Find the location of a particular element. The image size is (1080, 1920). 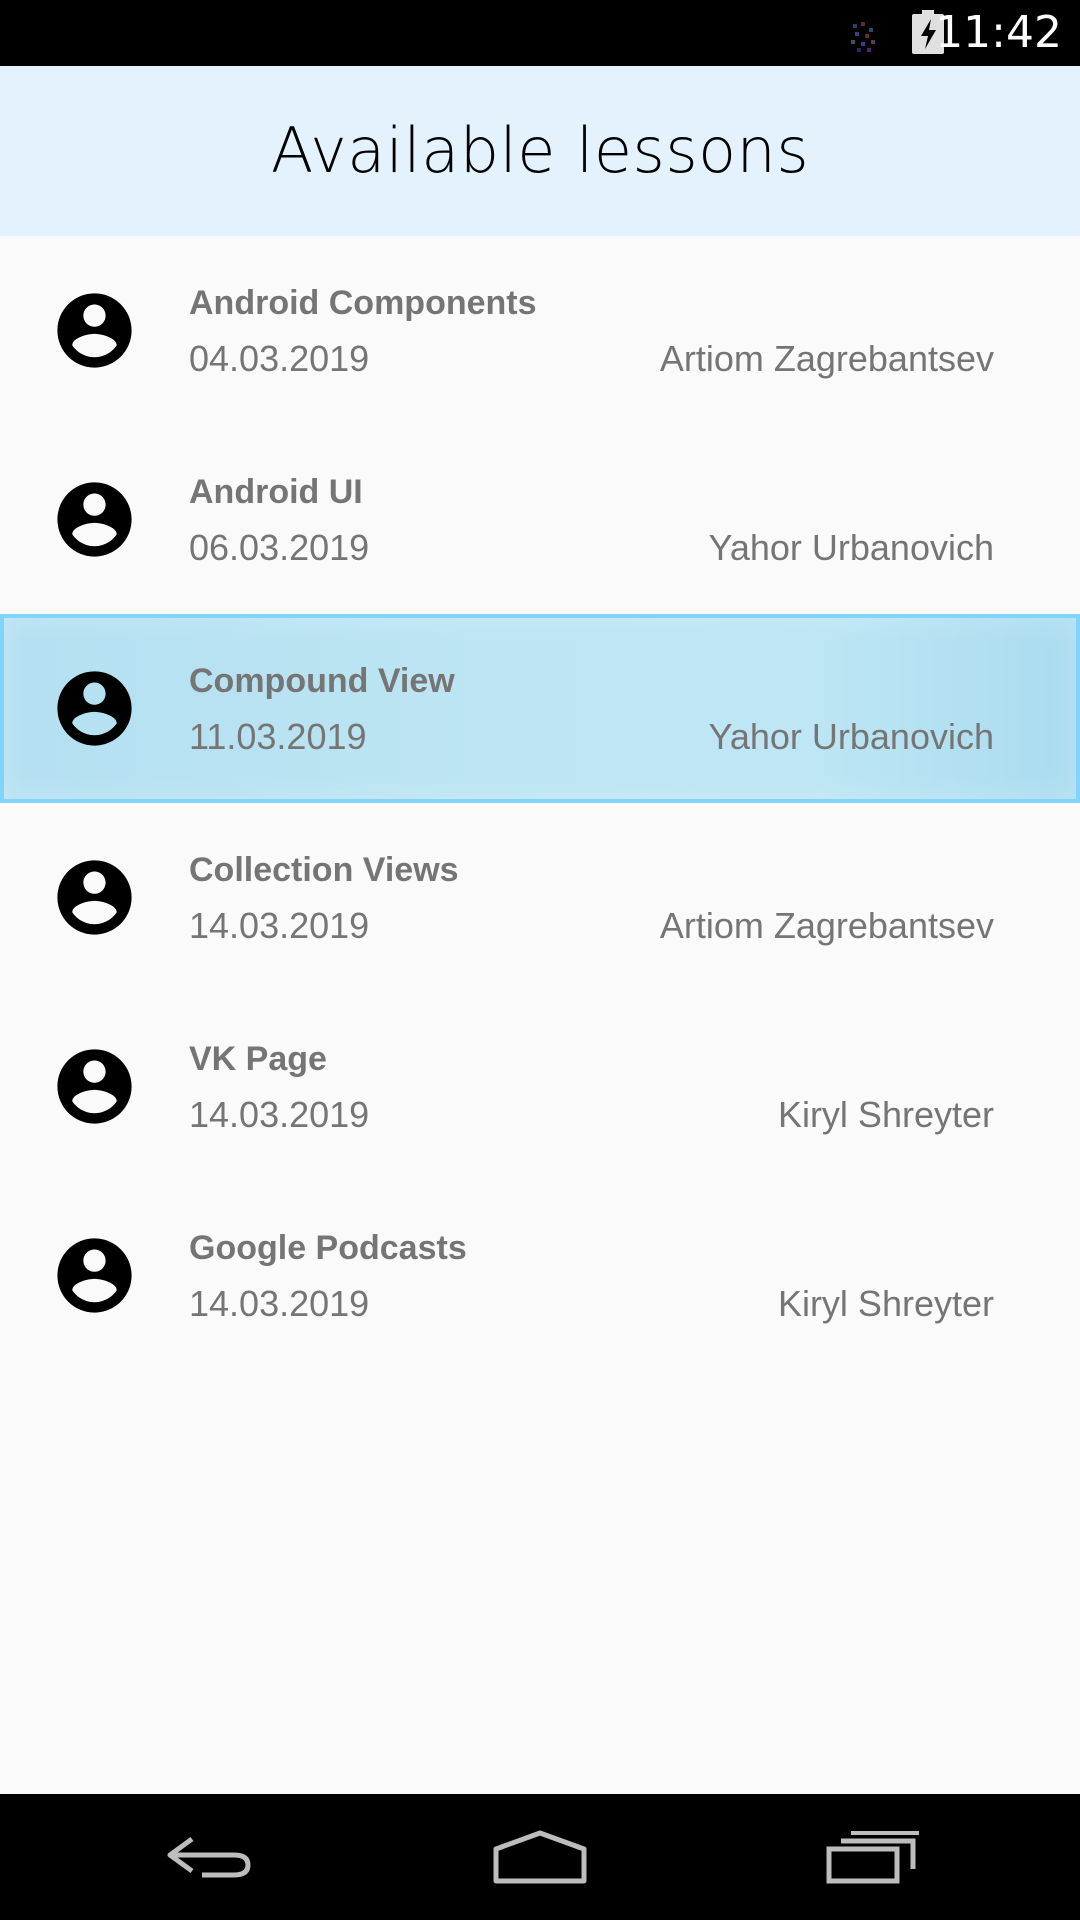

back-icon is located at coordinates (209, 1857).